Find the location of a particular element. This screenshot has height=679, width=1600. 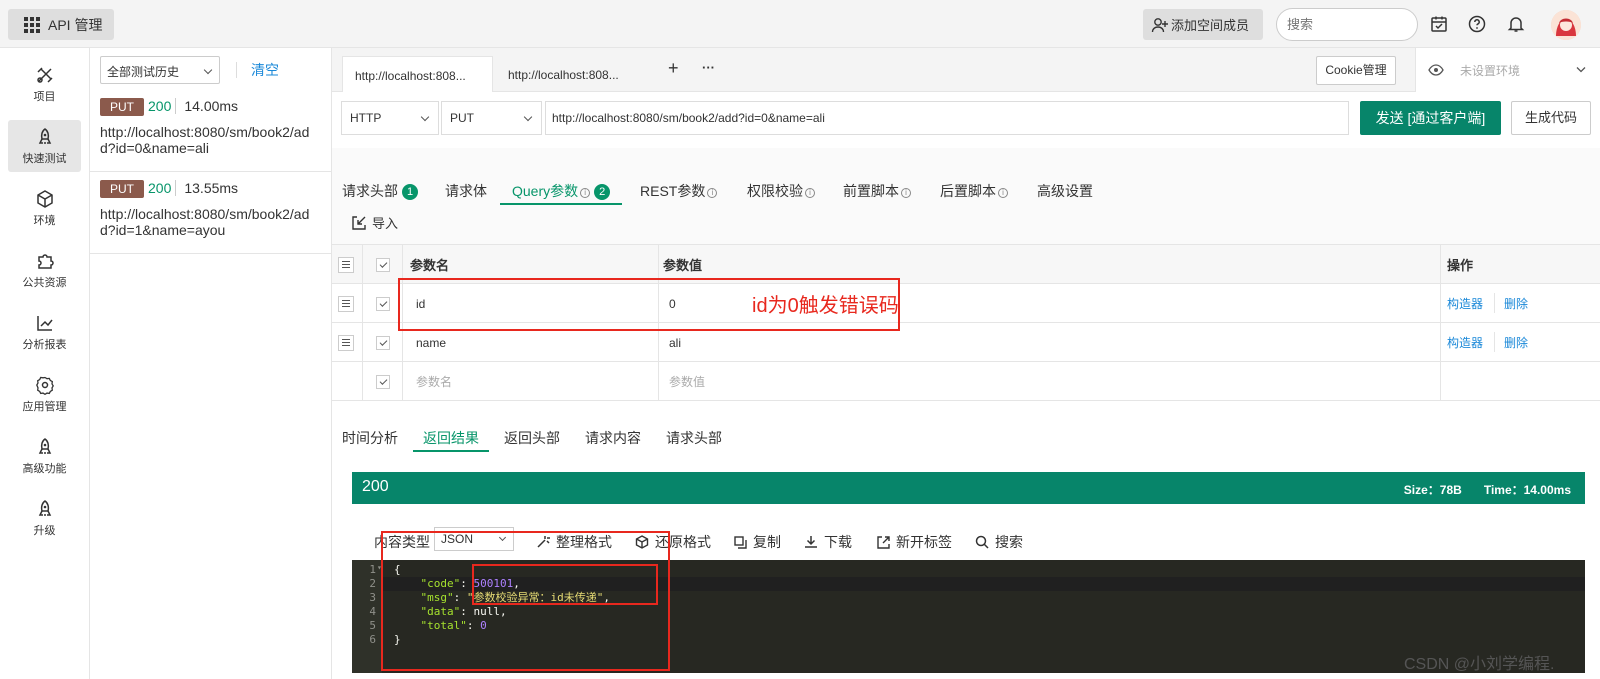

download-button: 下载 is located at coordinates (828, 542).